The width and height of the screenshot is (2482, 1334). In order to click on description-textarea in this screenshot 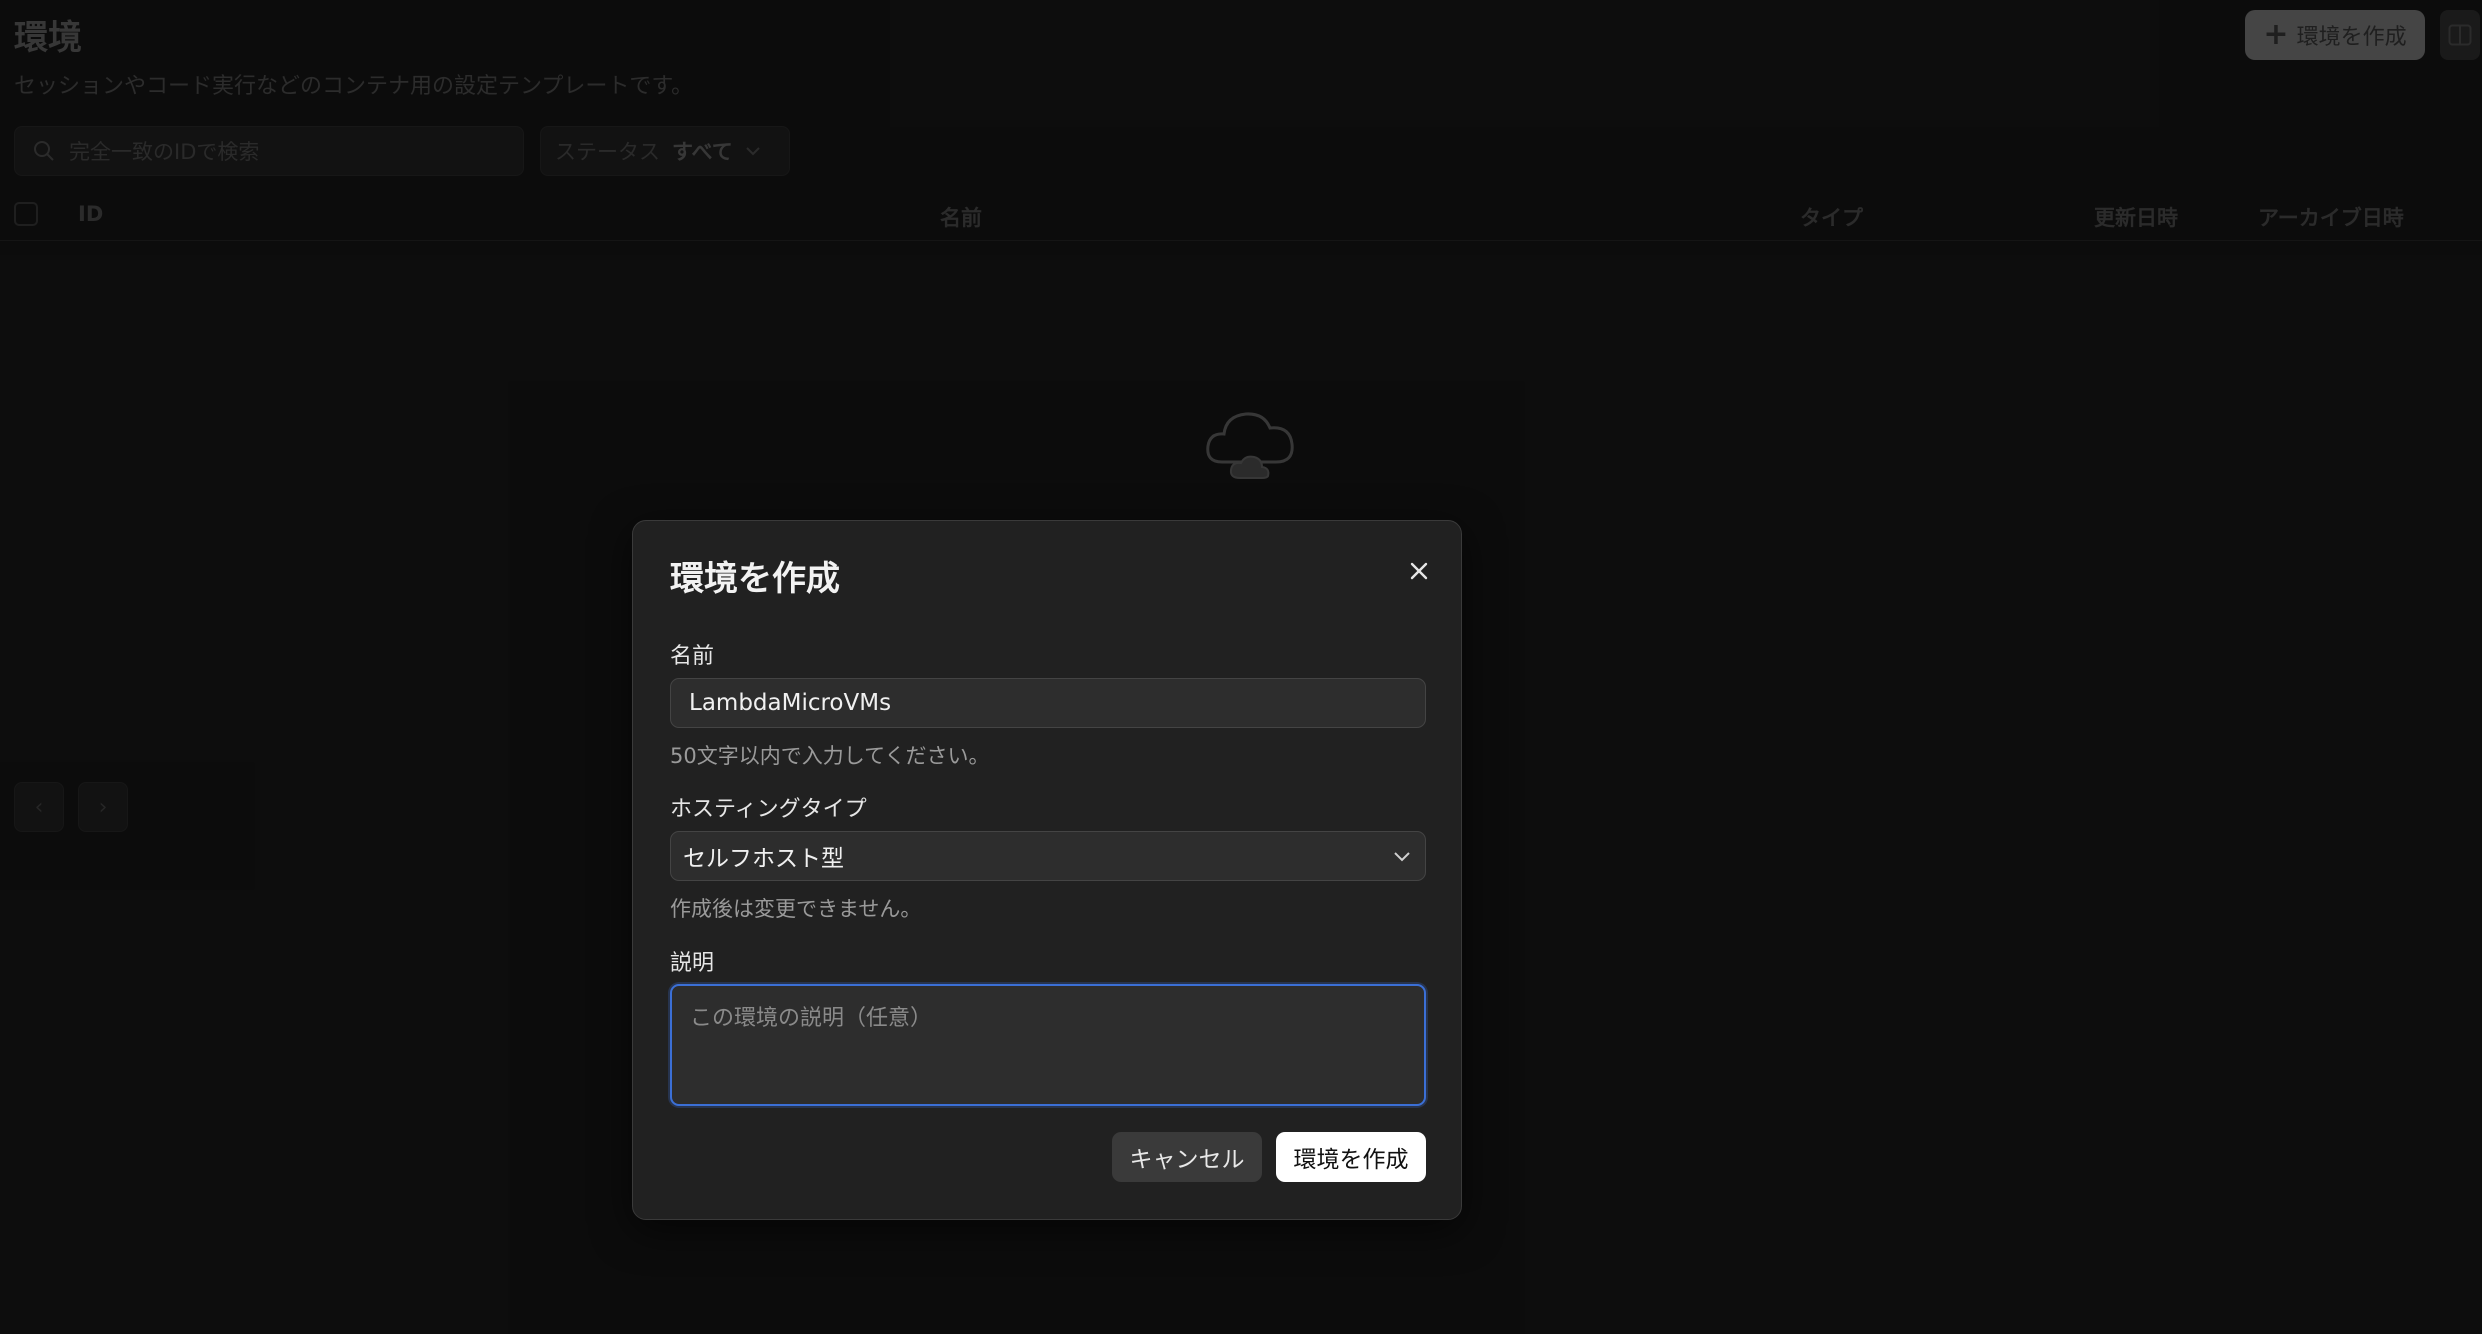, I will do `click(1048, 1045)`.